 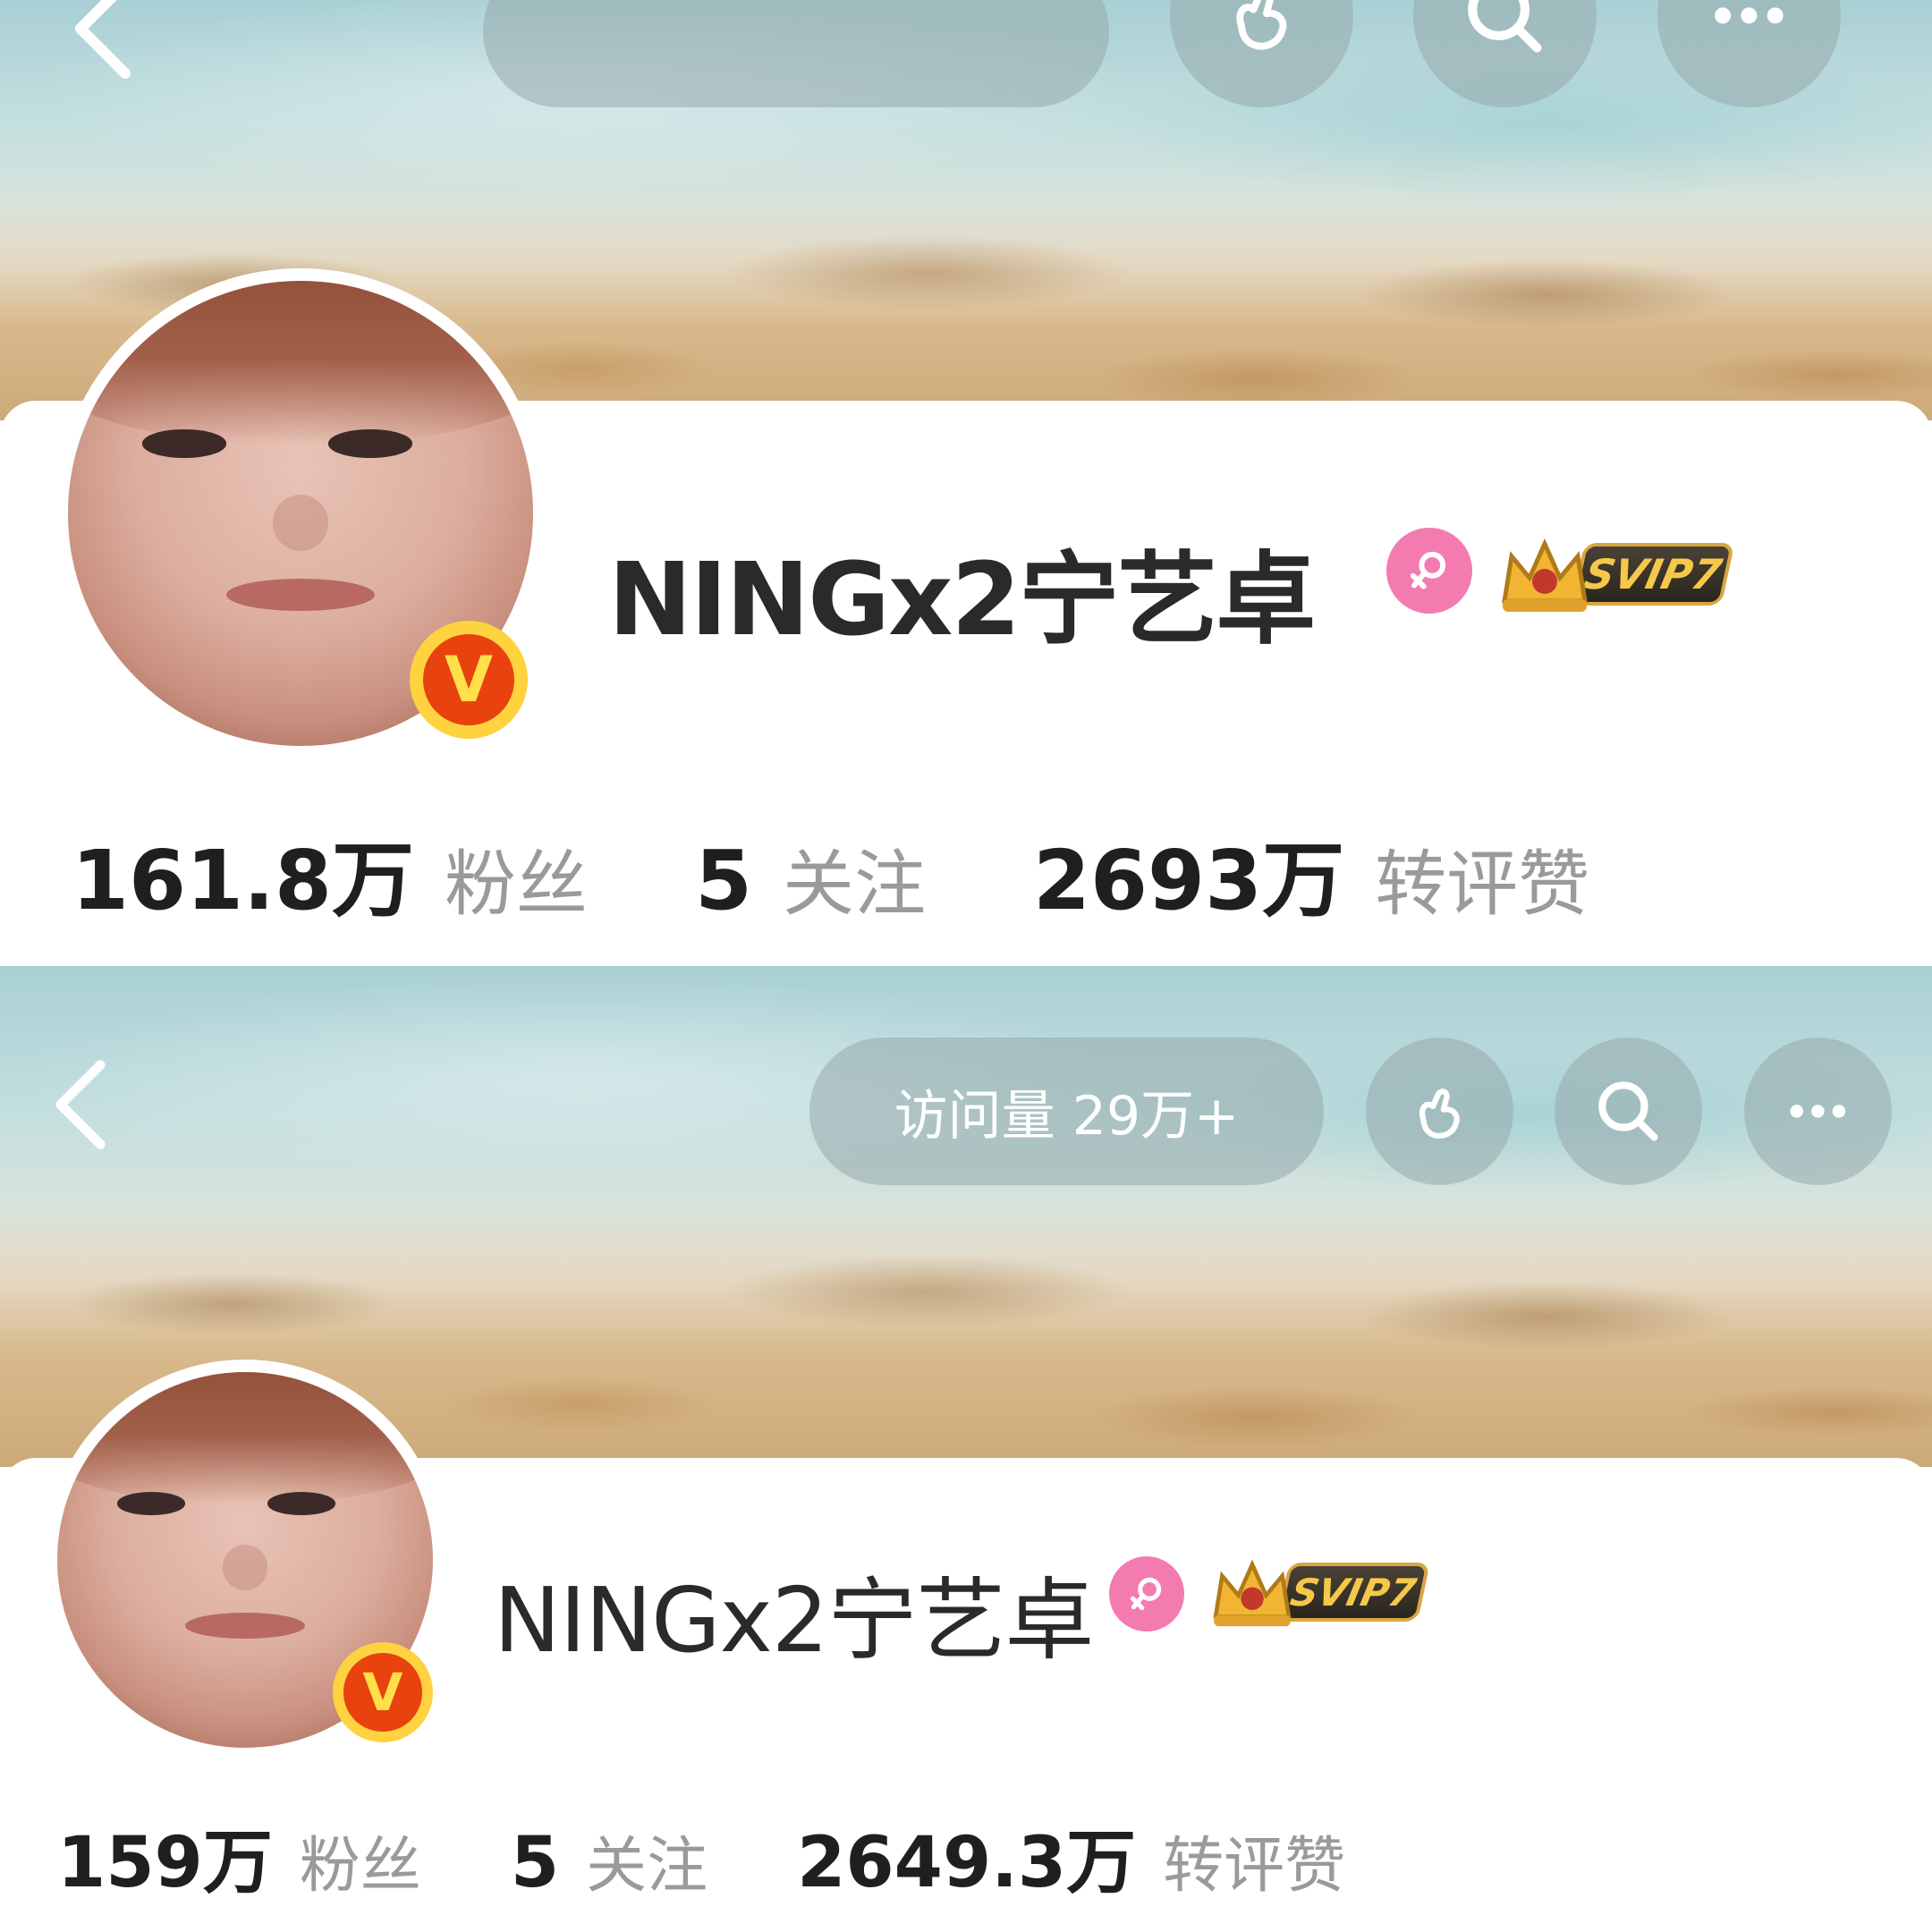 I want to click on more-button, so click(x=1818, y=1111).